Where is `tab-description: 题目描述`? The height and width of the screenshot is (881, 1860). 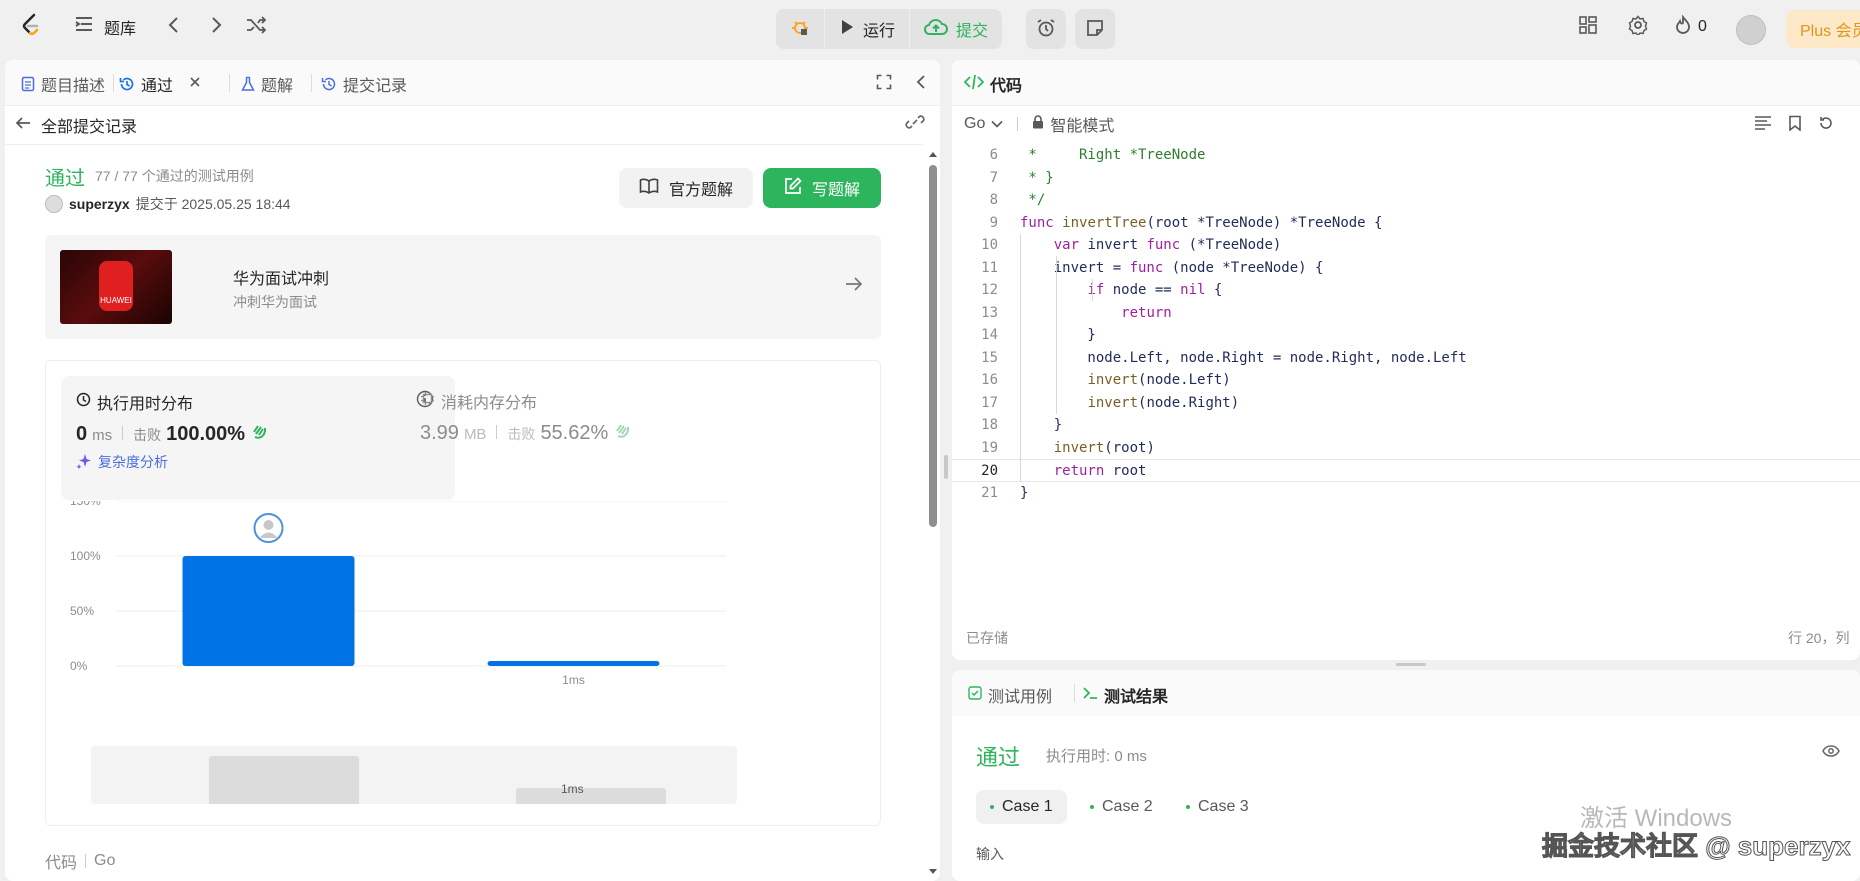 tab-description: 题目描述 is located at coordinates (63, 84).